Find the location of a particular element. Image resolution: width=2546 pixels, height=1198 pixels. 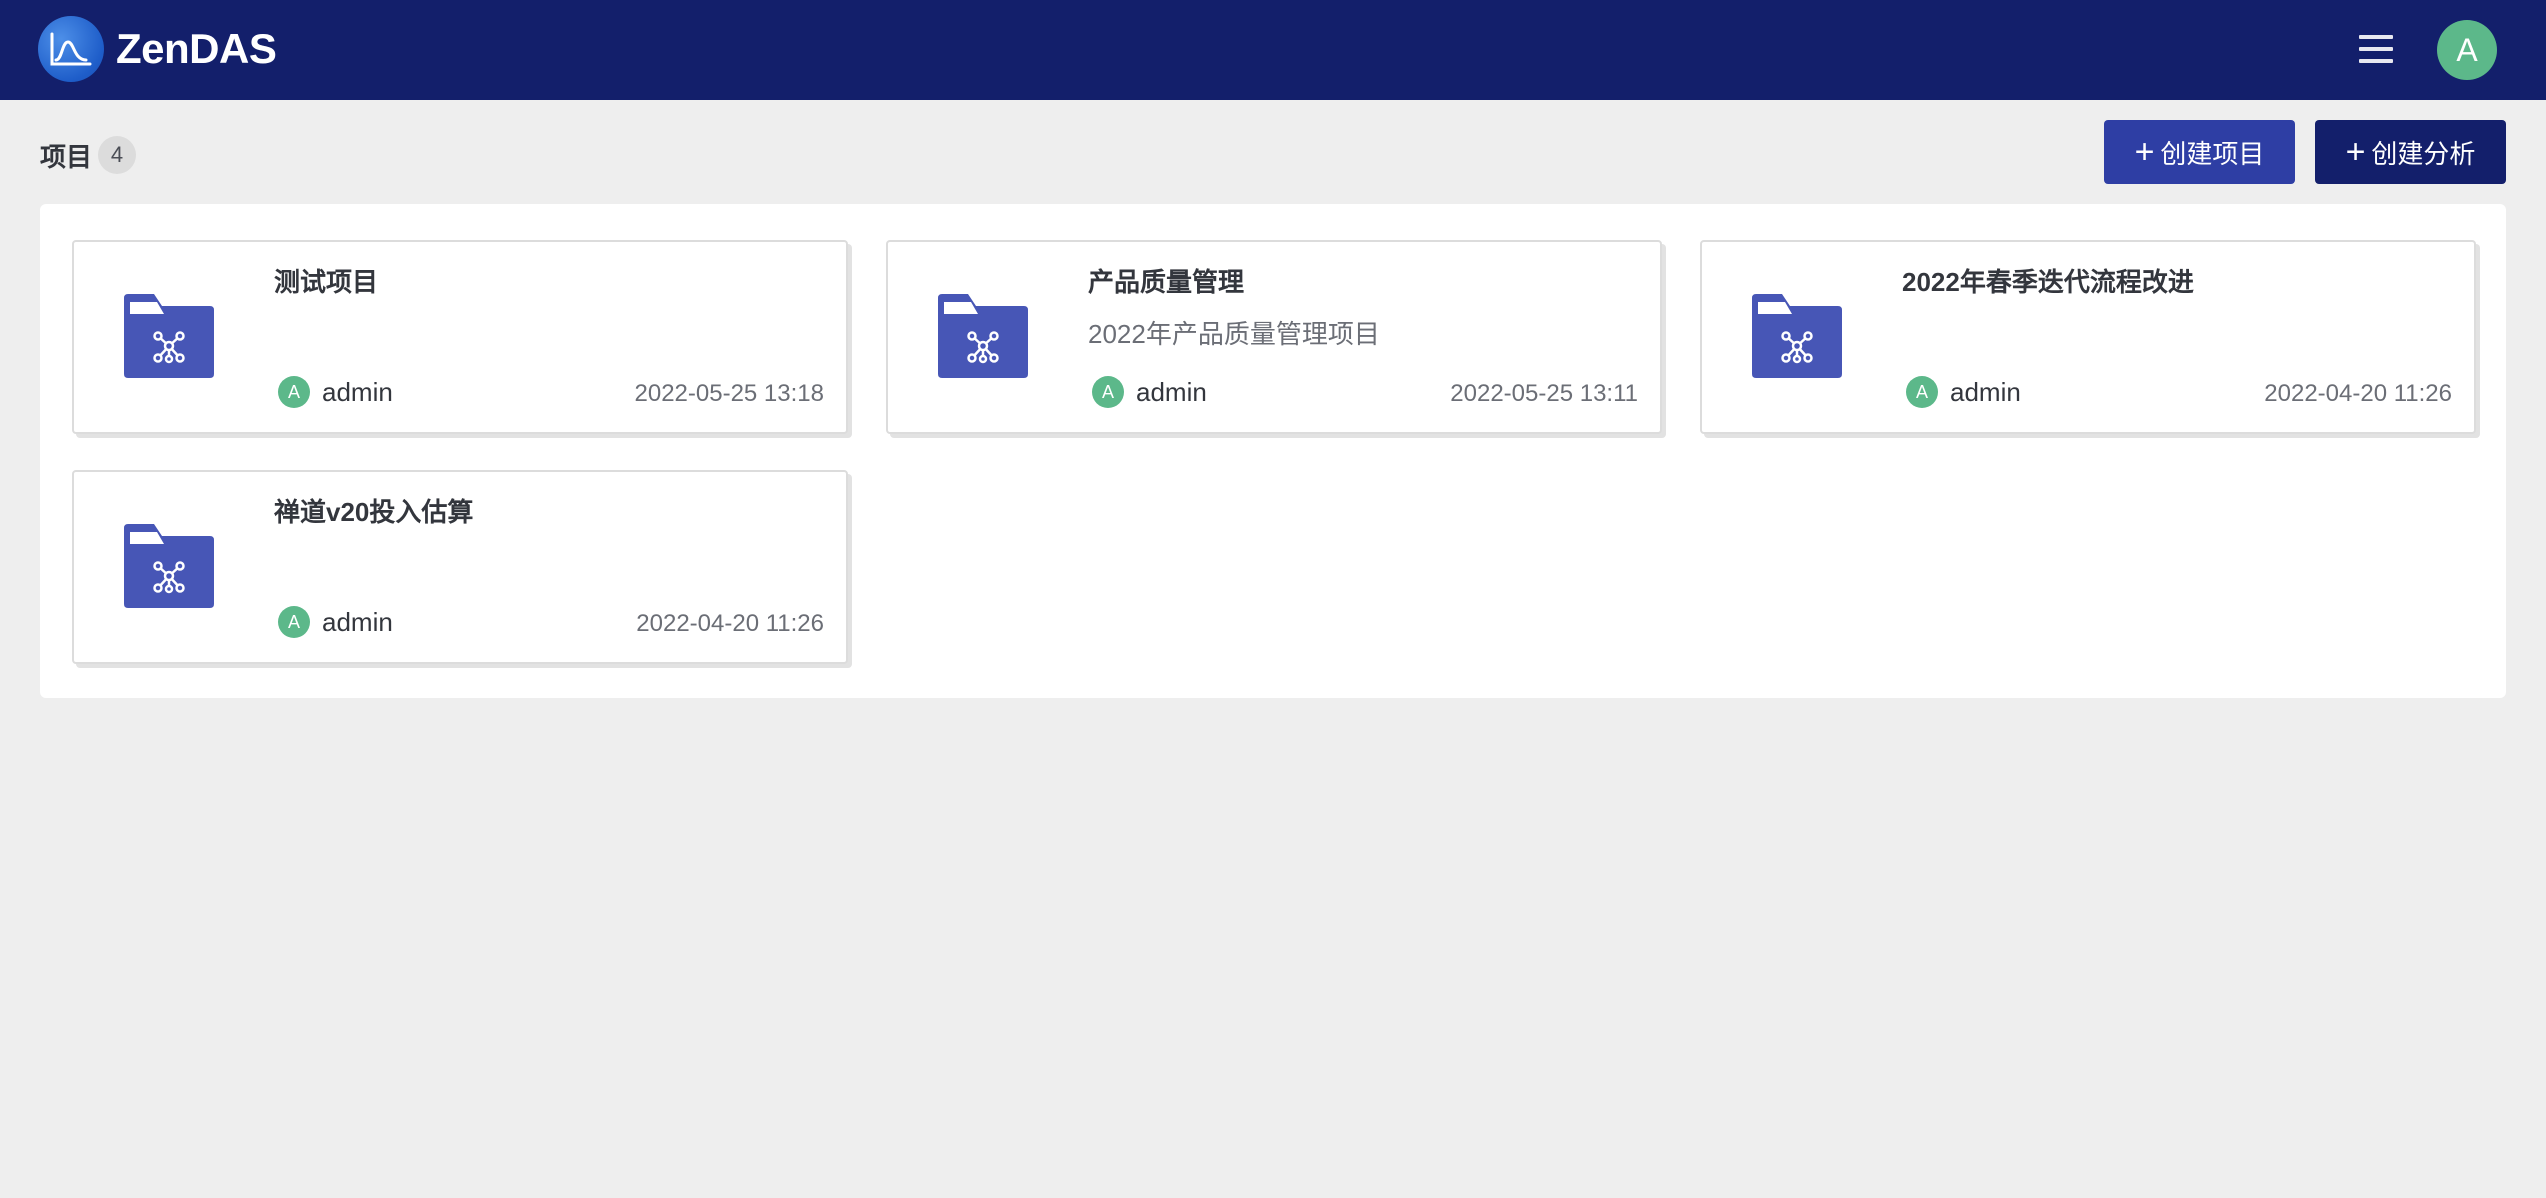

hamburger-menu-icon is located at coordinates (2376, 49).